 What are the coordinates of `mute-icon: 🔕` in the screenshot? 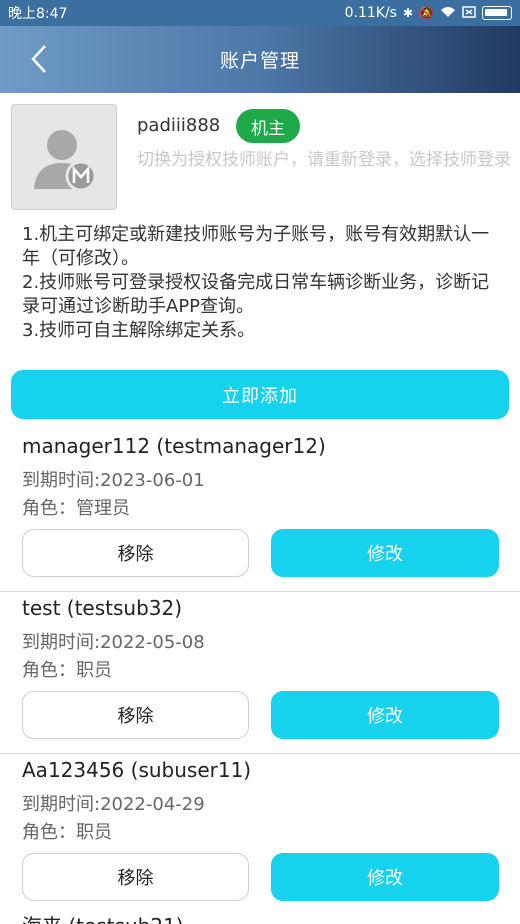 It's located at (426, 13).